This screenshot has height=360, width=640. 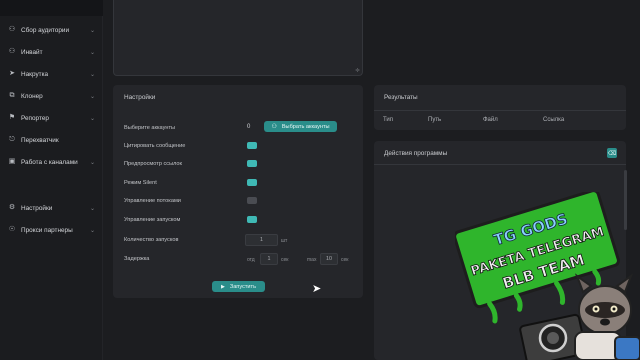 I want to click on message-textarea: ≑, so click(x=238, y=38).